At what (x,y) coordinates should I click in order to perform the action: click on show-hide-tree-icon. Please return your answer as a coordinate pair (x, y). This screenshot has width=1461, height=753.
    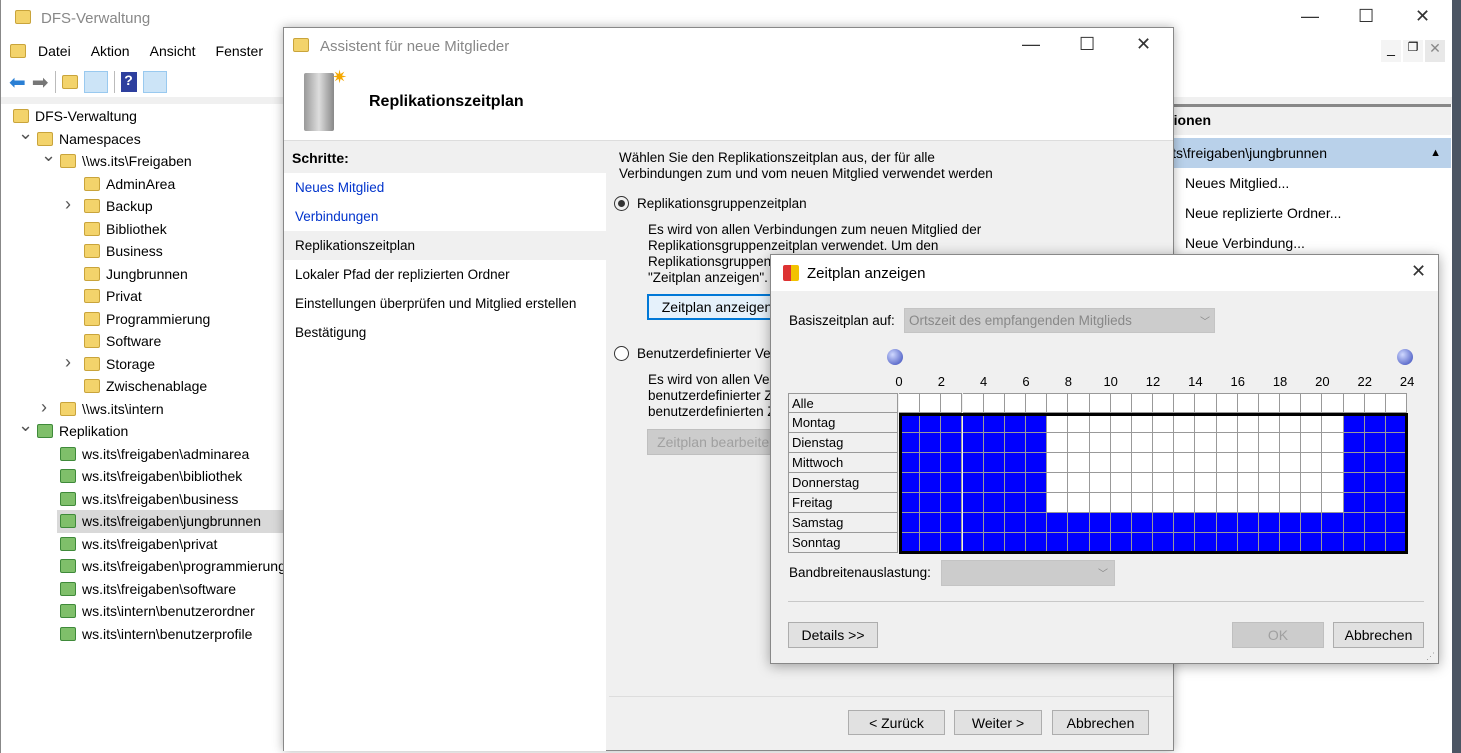
    Looking at the image, I should click on (95, 82).